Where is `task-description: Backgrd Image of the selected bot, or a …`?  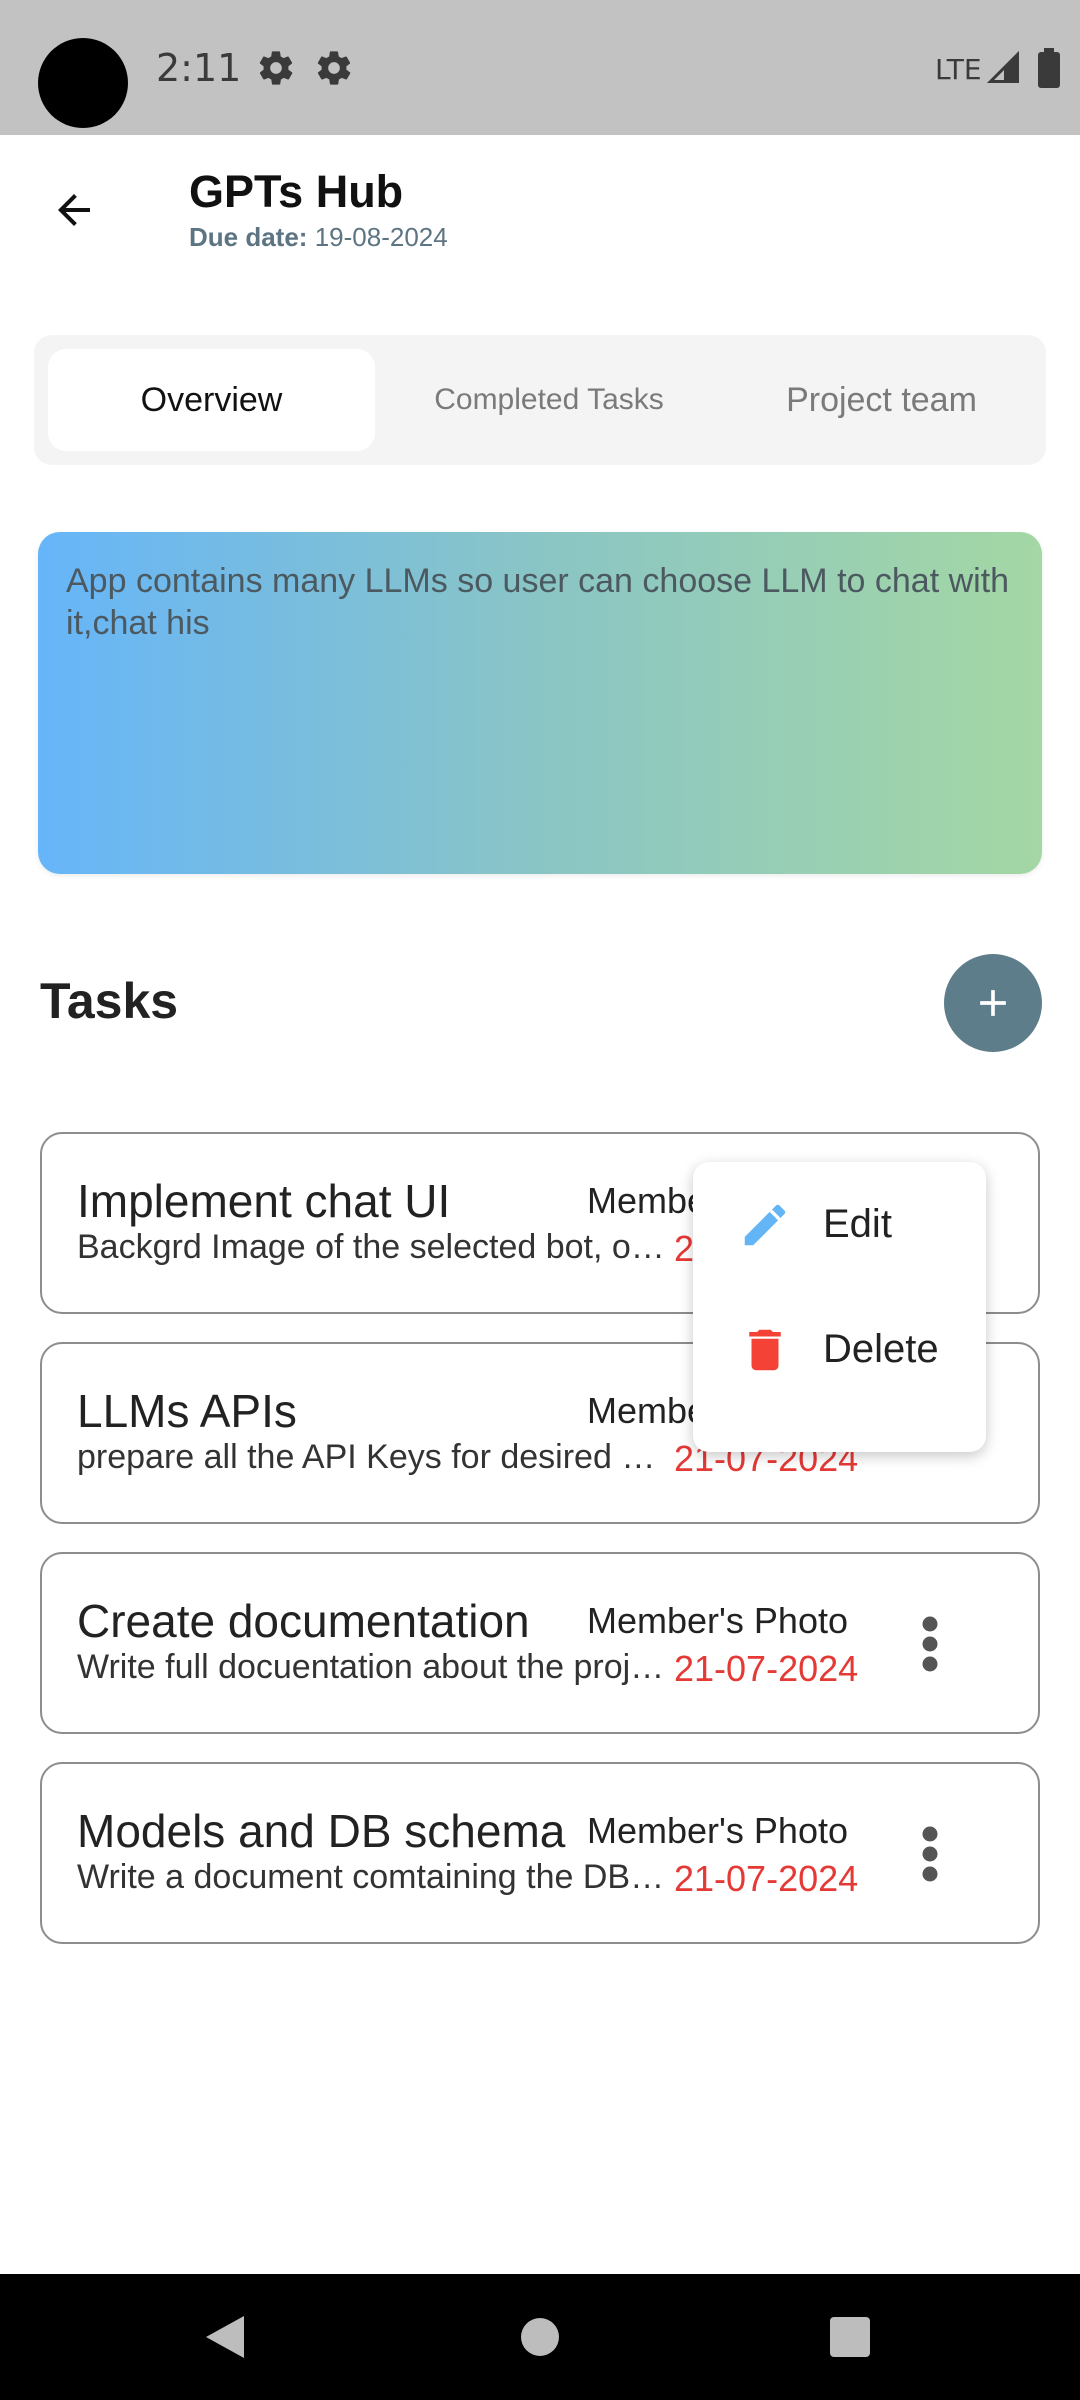 task-description: Backgrd Image of the selected bot, or a … is located at coordinates (372, 1247).